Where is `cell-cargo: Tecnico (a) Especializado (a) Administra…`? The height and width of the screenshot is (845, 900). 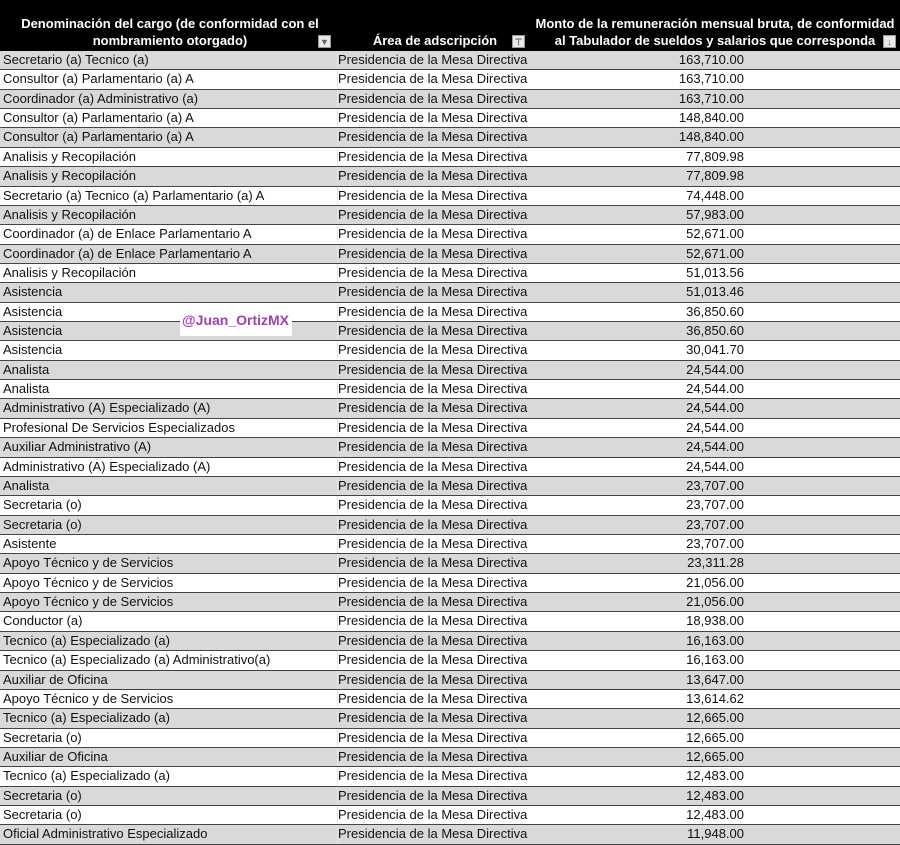 cell-cargo: Tecnico (a) Especializado (a) Administra… is located at coordinates (136, 660).